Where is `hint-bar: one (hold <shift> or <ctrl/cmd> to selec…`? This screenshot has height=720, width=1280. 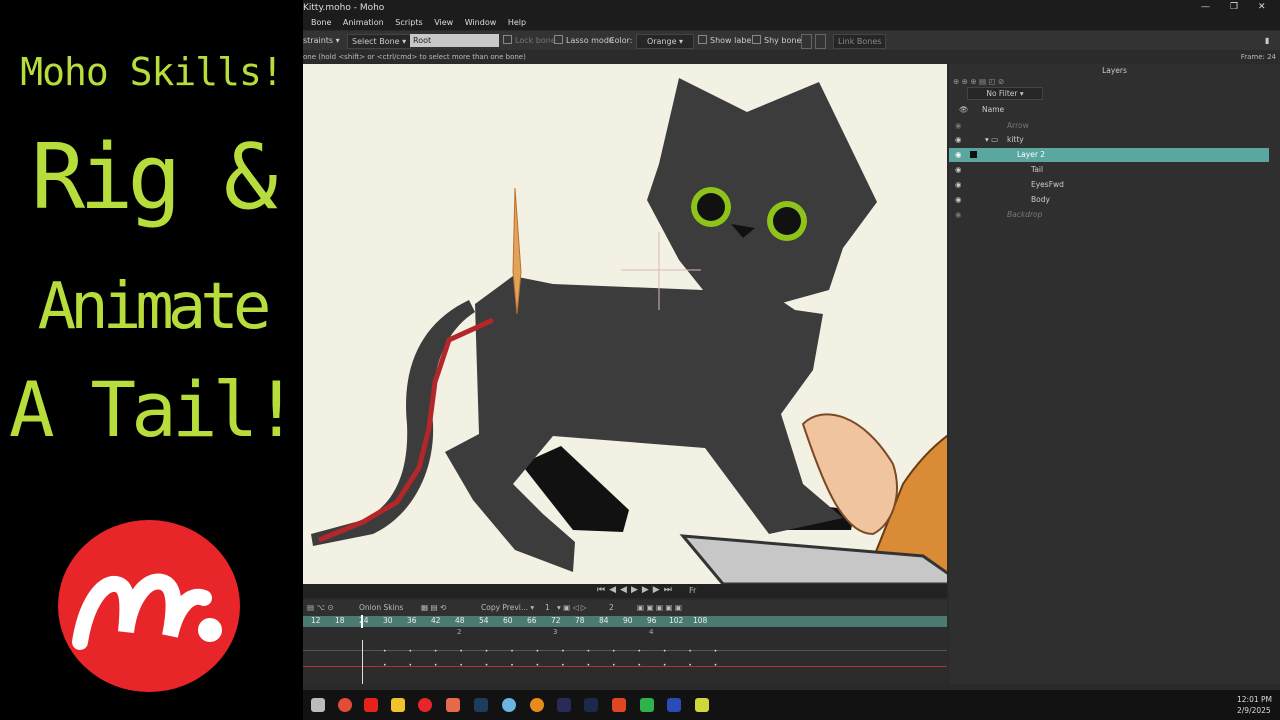
hint-bar: one (hold <shift> or <ctrl/cmd> to selec… is located at coordinates (791, 57).